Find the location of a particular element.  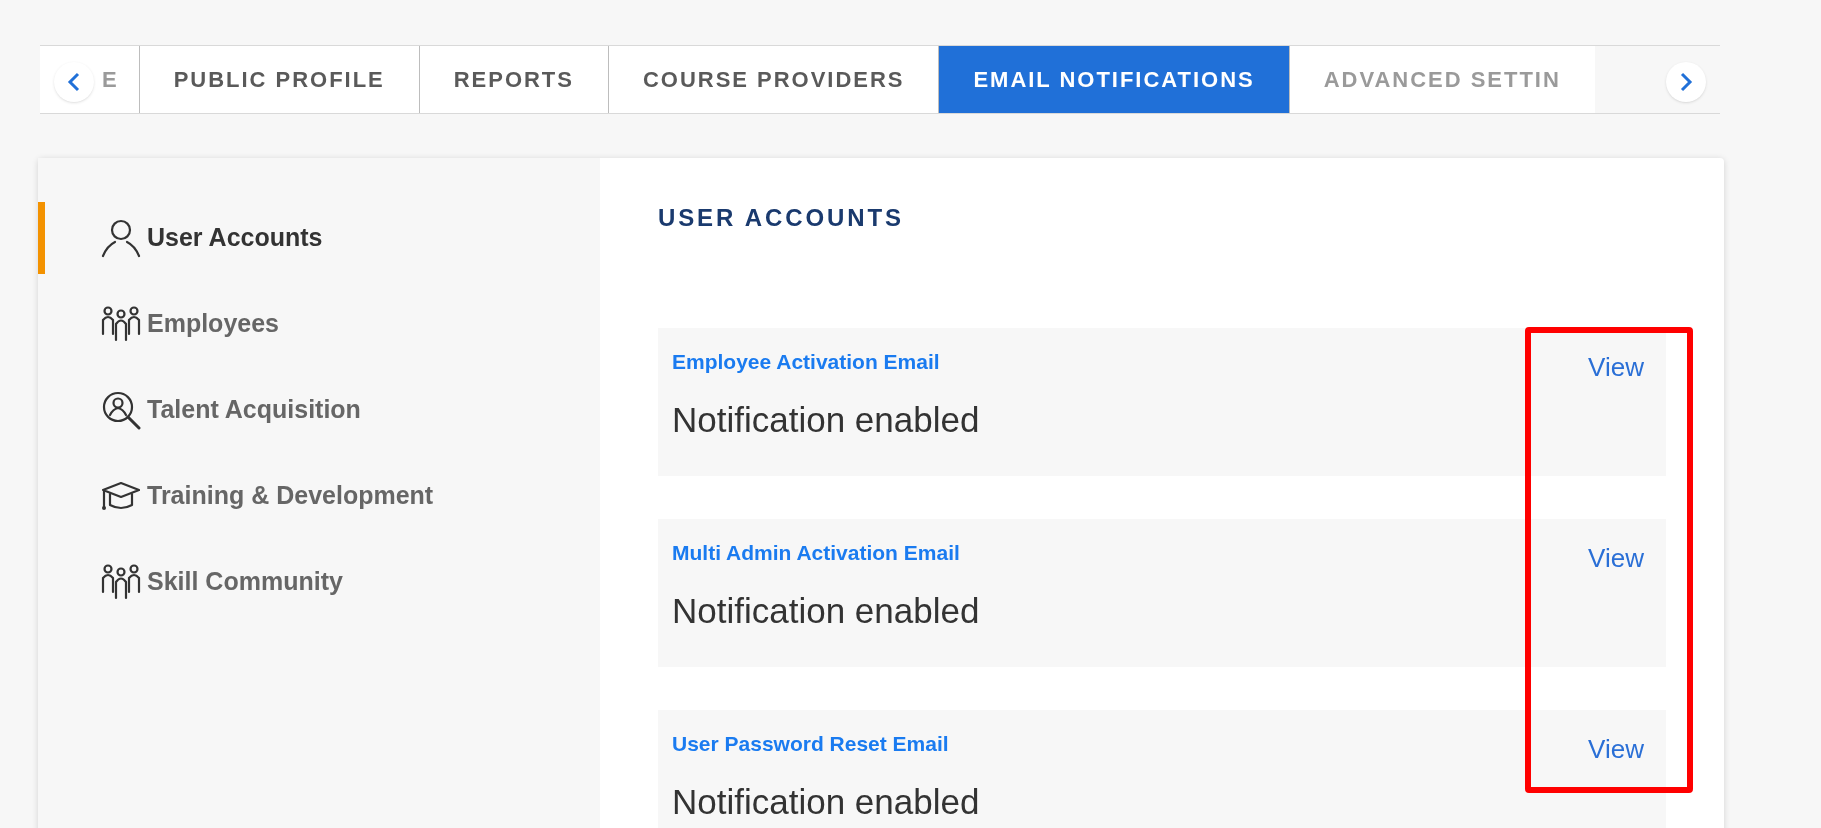

user-icon is located at coordinates (121, 238).